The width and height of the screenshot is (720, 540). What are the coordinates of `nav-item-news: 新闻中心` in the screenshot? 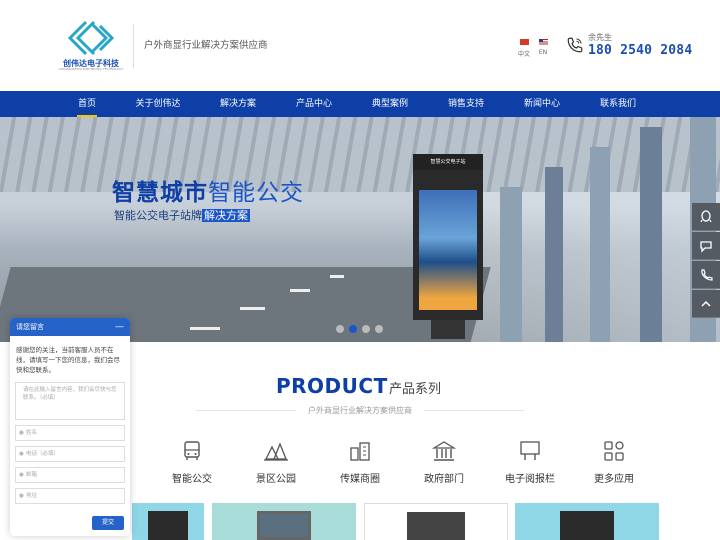 It's located at (542, 104).